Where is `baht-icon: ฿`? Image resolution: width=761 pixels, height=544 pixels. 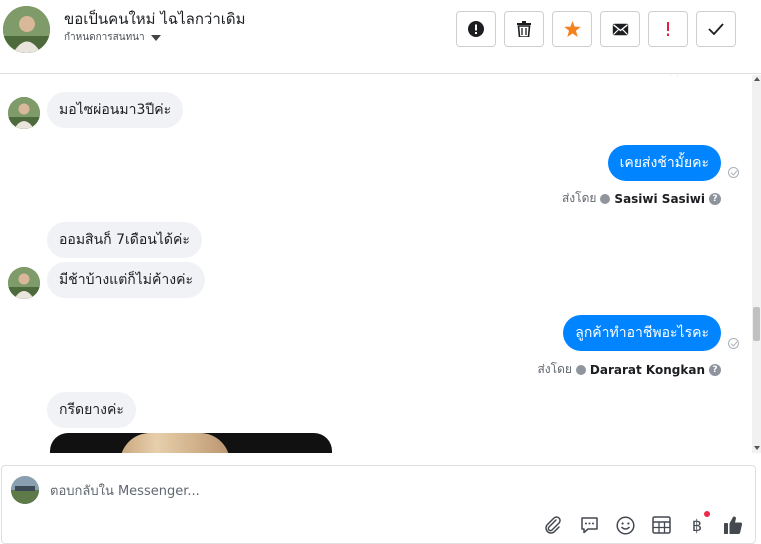 baht-icon: ฿ is located at coordinates (697, 525).